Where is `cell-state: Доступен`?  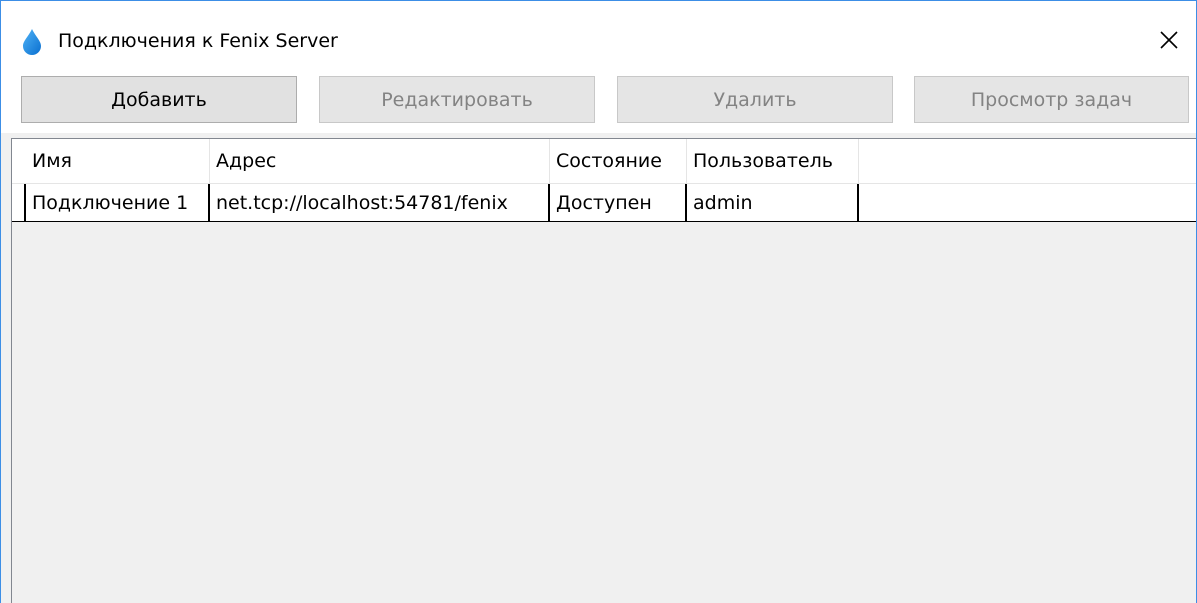
cell-state: Доступен is located at coordinates (618, 202).